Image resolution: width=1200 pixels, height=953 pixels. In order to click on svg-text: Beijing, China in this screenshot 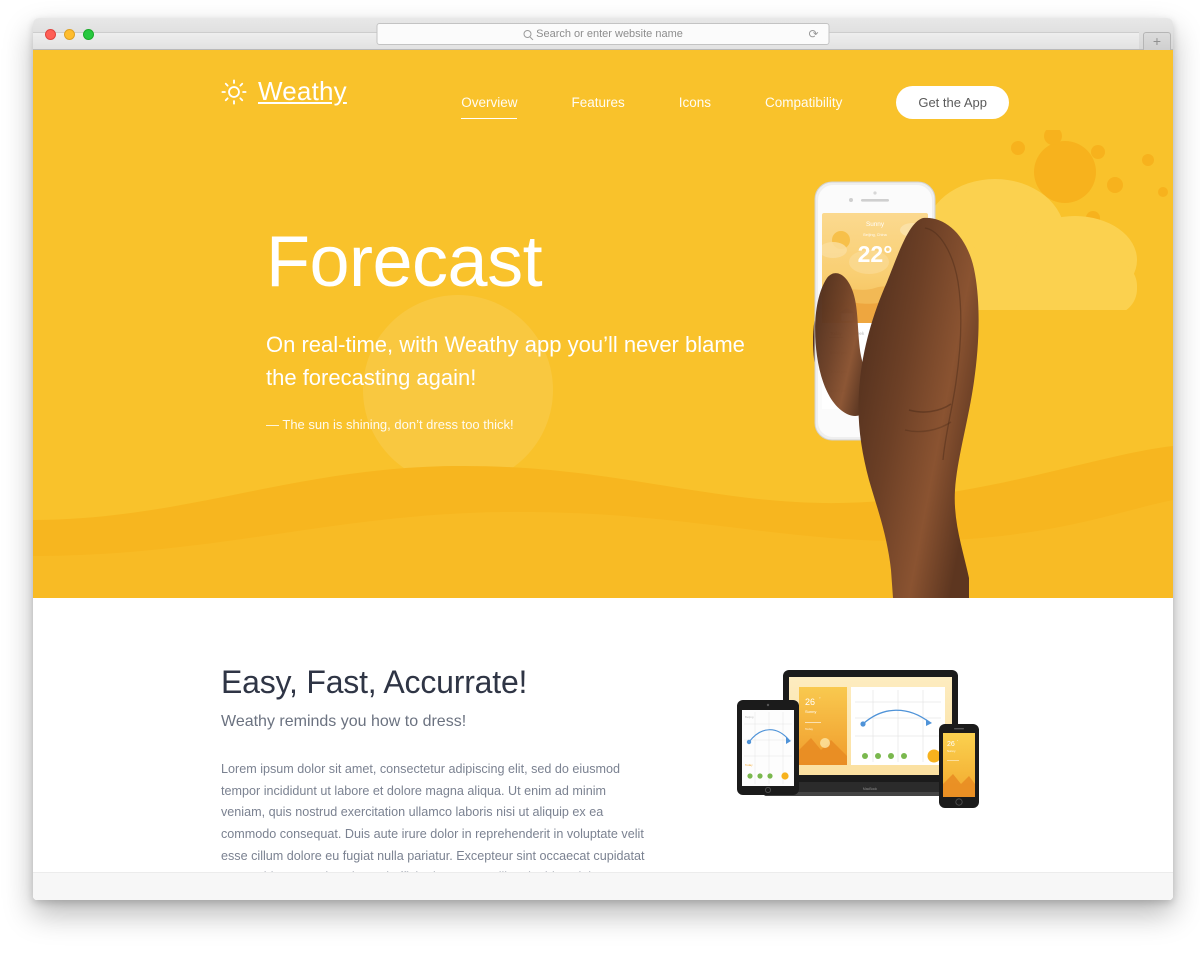, I will do `click(875, 235)`.